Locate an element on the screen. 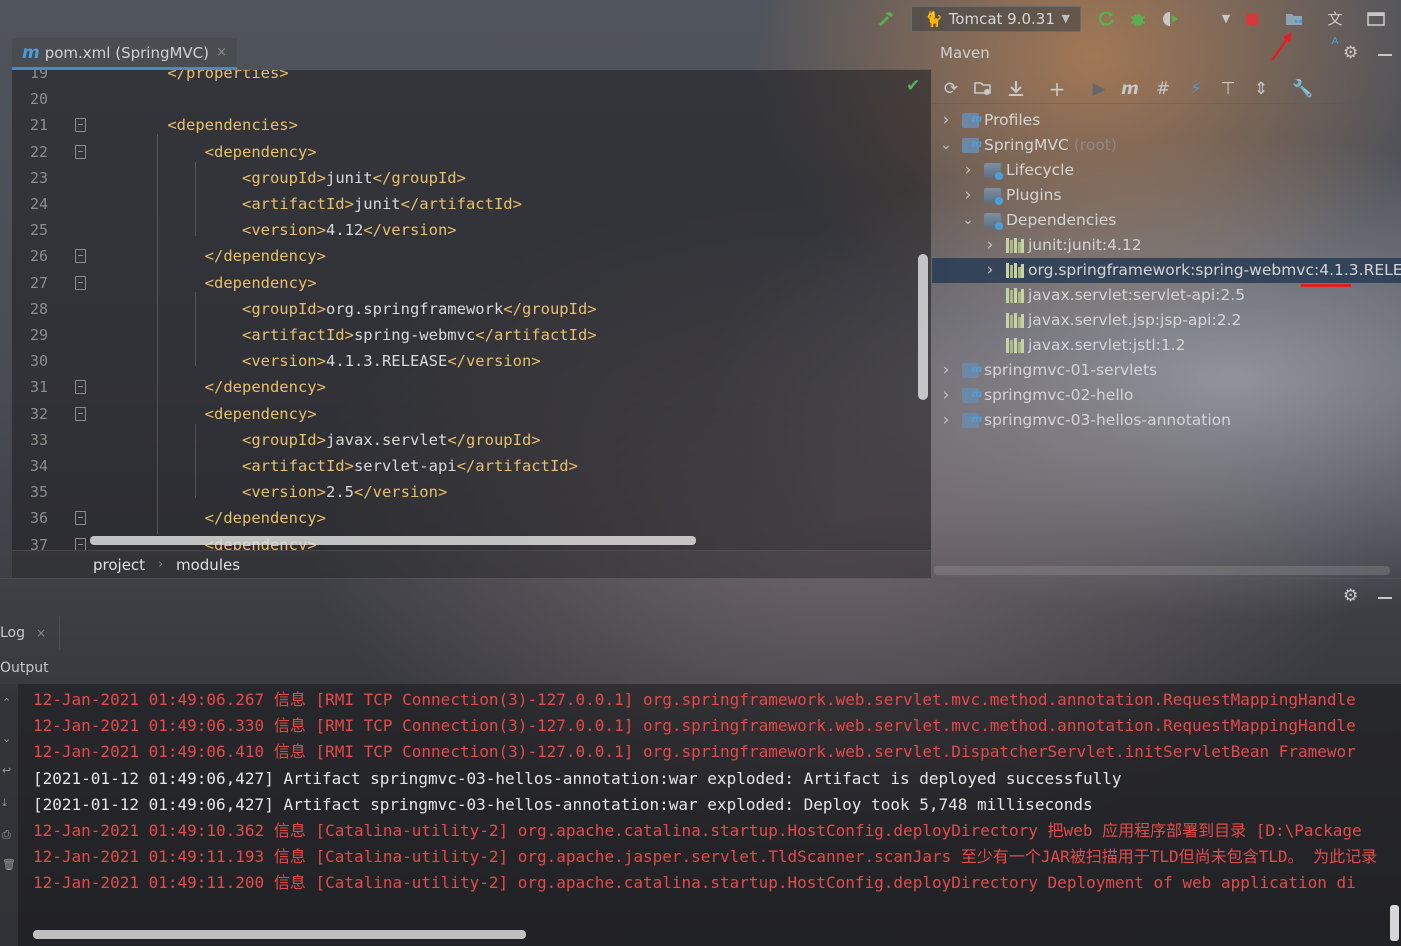 This screenshot has height=946, width=1401. code-line: 20 is located at coordinates (471, 99).